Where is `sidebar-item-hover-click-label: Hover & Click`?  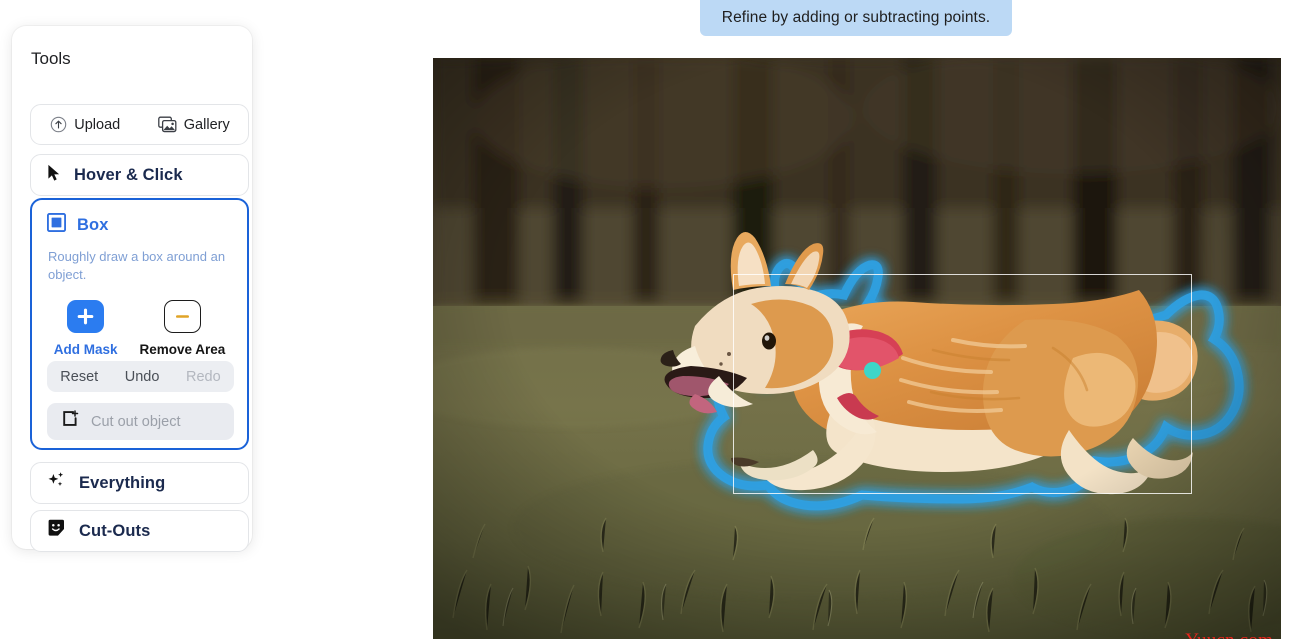
sidebar-item-hover-click-label: Hover & Click is located at coordinates (128, 174).